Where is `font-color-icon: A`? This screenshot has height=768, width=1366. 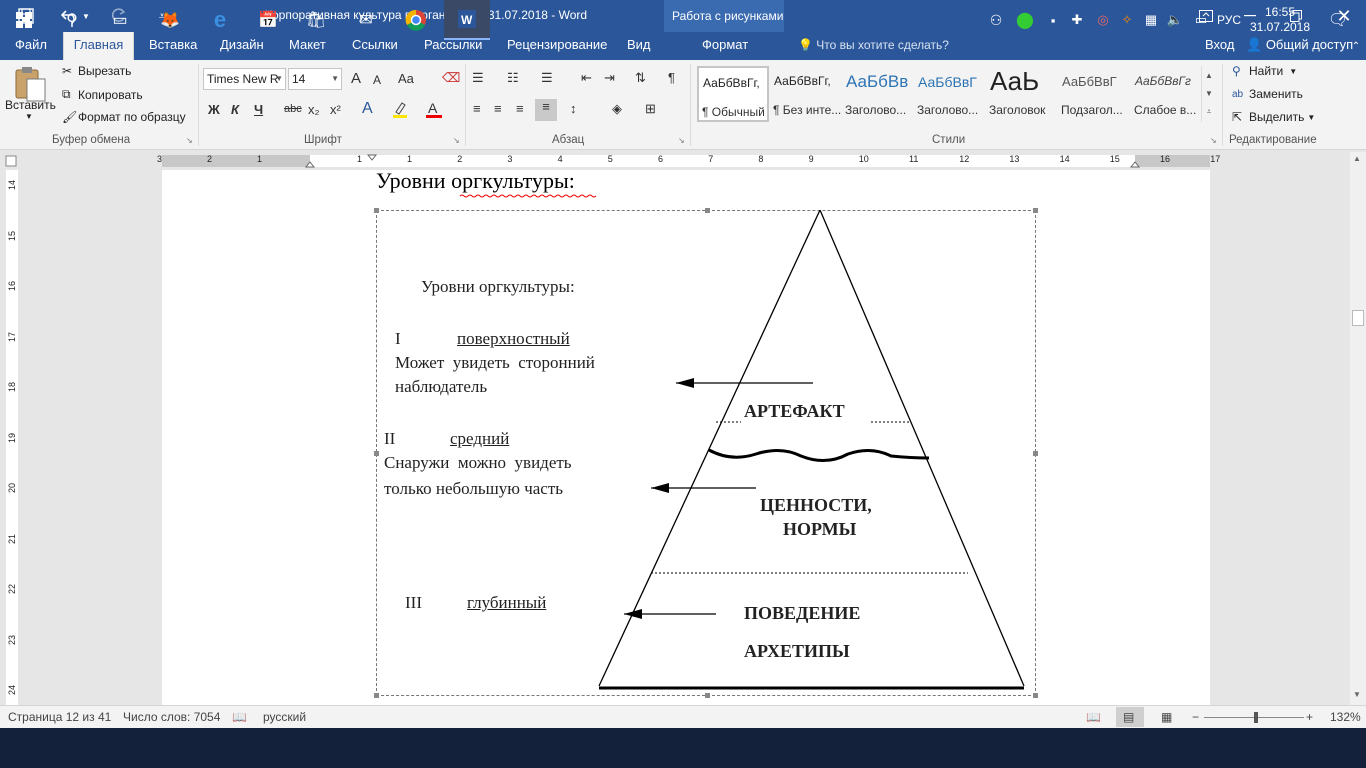 font-color-icon: A is located at coordinates (434, 110).